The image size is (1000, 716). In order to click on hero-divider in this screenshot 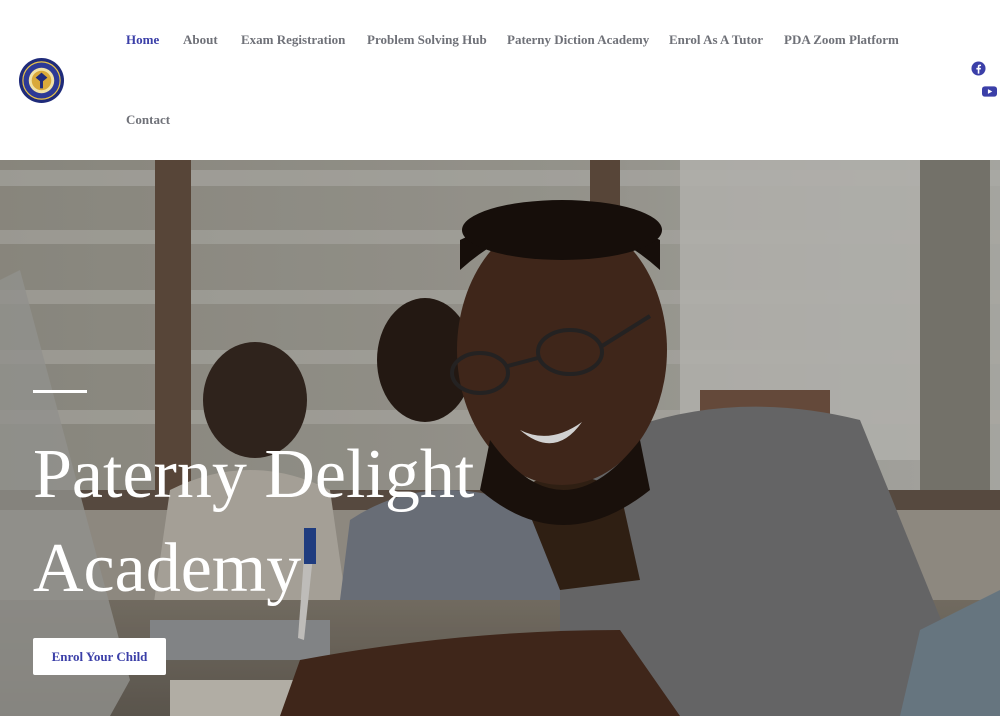, I will do `click(60, 391)`.